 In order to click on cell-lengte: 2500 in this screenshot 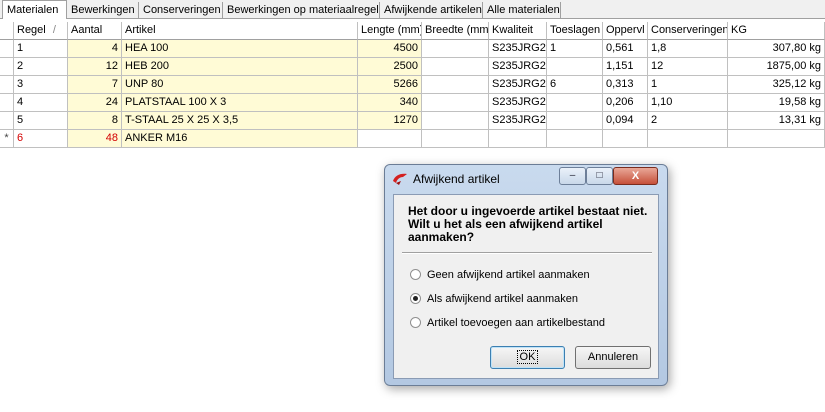, I will do `click(390, 67)`.